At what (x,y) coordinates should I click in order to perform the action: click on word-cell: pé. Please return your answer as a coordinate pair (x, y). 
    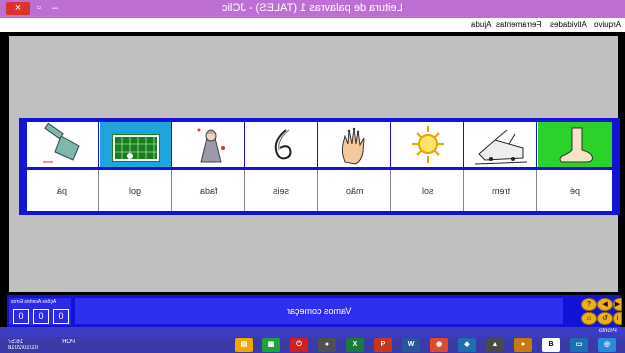
    Looking at the image, I should click on (575, 190).